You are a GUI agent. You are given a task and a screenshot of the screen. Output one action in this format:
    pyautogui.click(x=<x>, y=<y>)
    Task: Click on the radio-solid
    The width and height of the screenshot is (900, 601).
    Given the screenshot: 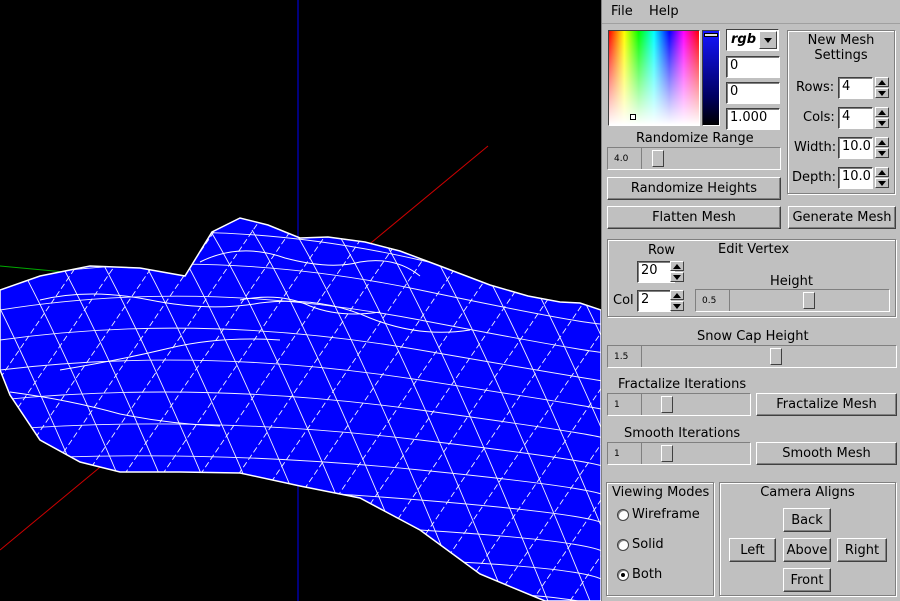 What is the action you would take?
    pyautogui.click(x=623, y=545)
    